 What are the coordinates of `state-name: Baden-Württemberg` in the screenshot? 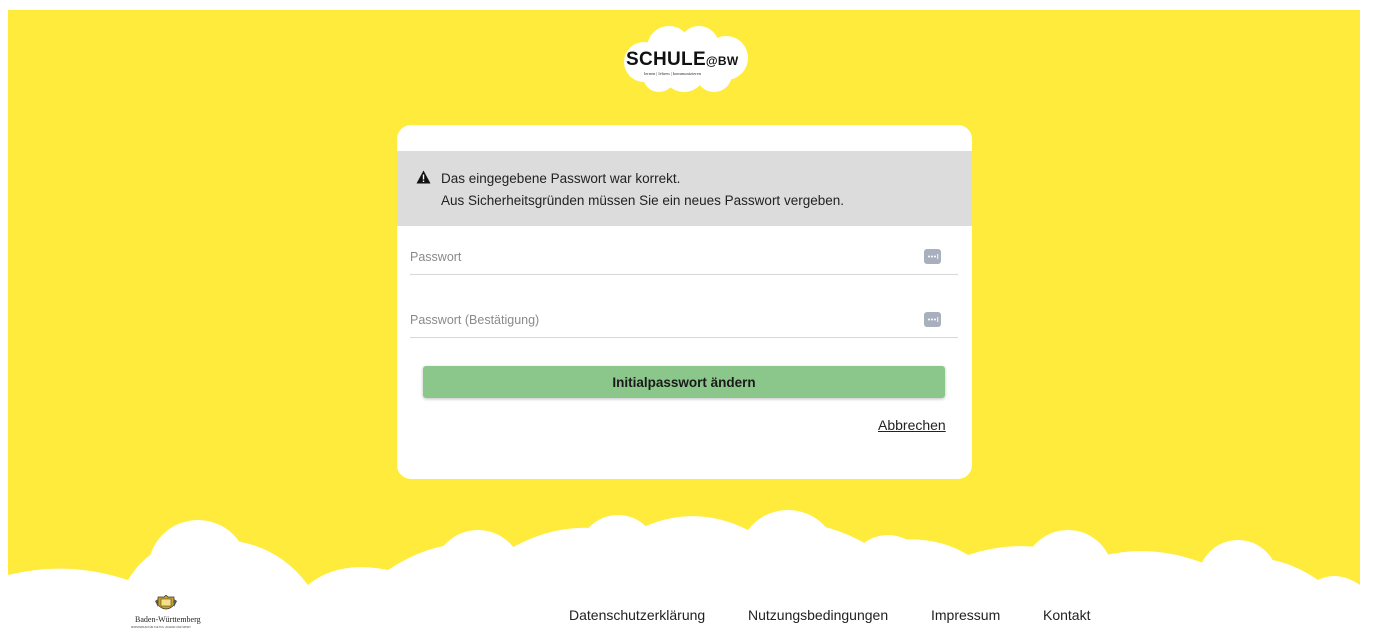 It's located at (168, 619).